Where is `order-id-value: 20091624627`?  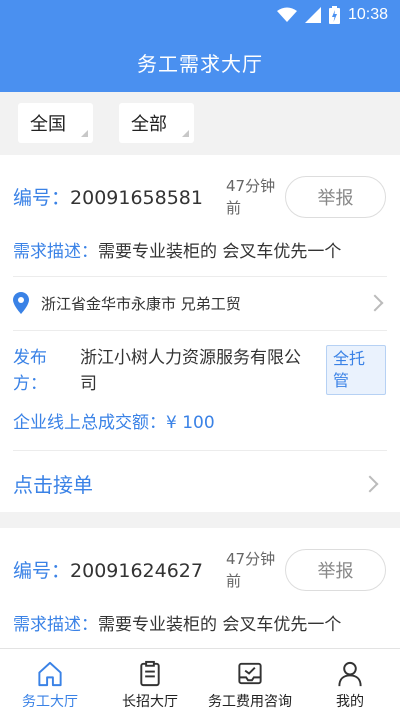 order-id-value: 20091624627 is located at coordinates (136, 571).